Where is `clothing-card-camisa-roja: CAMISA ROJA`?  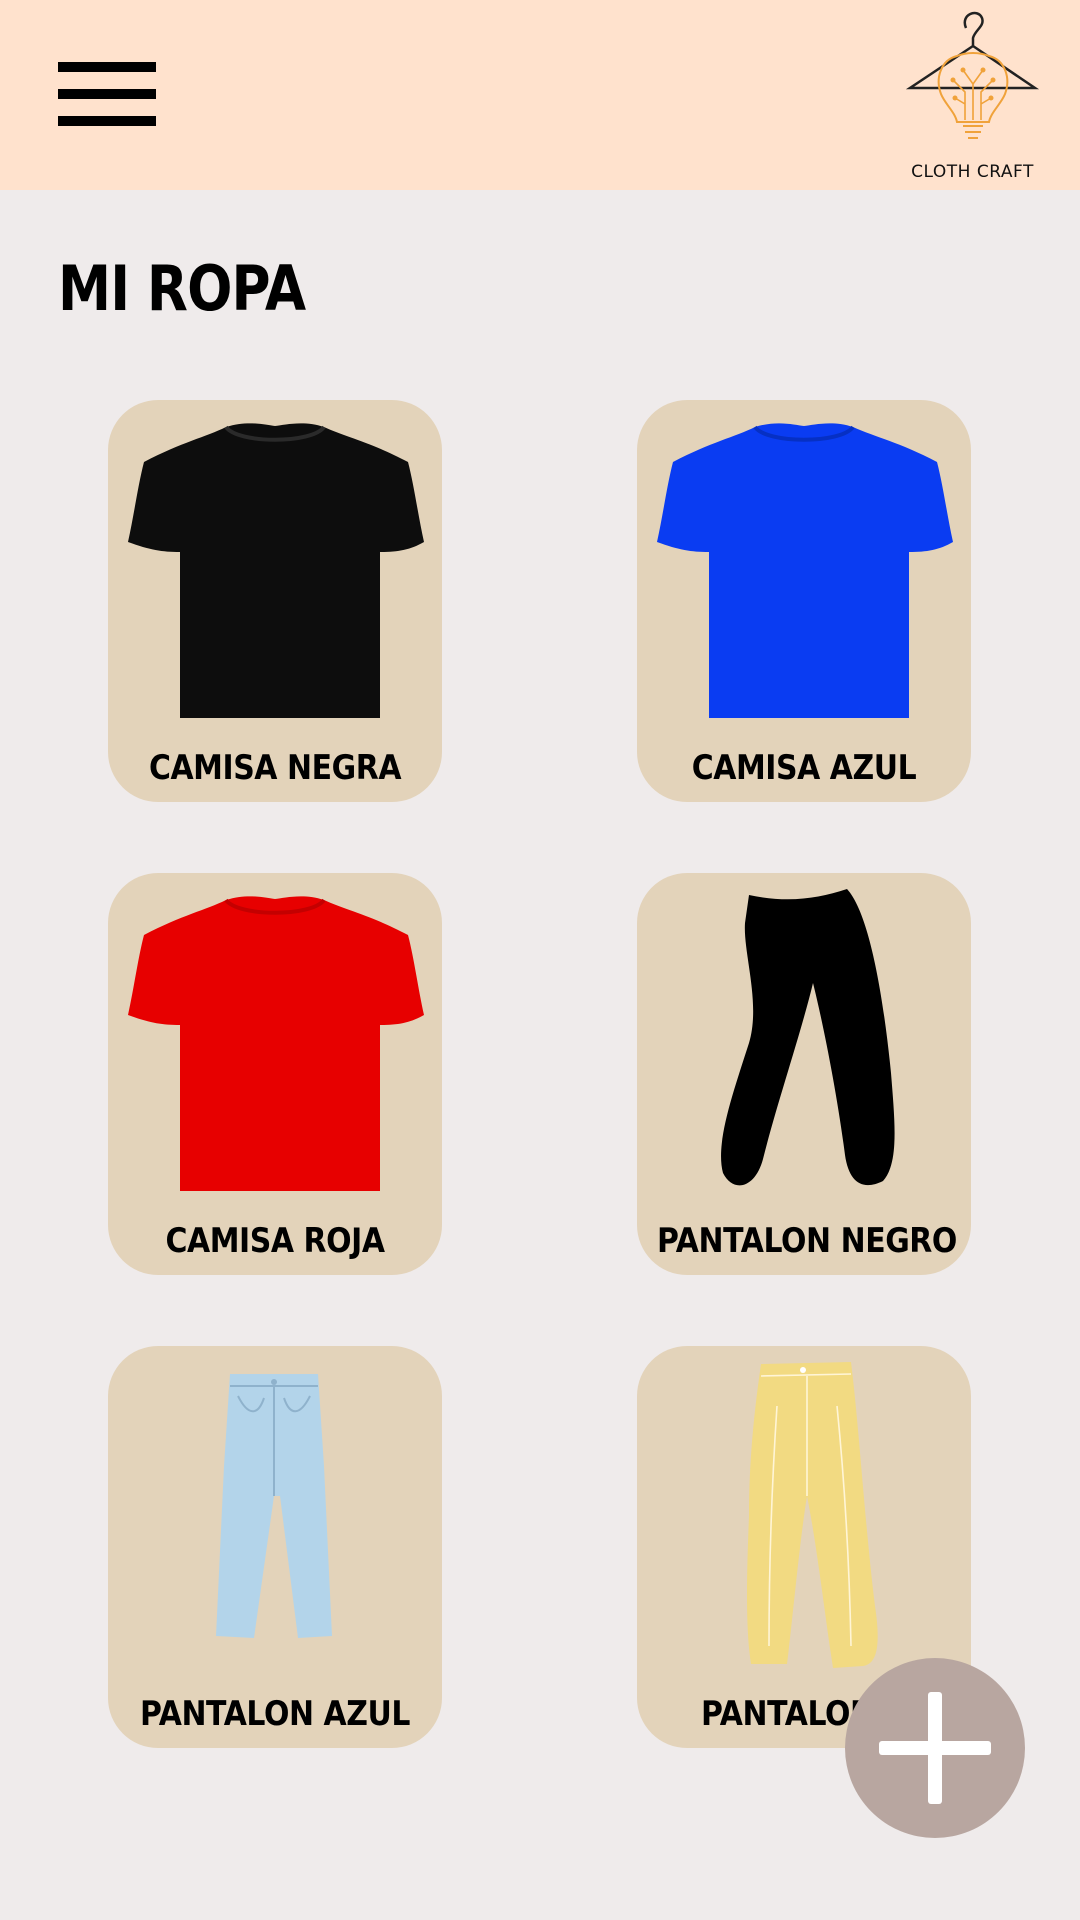 clothing-card-camisa-roja: CAMISA ROJA is located at coordinates (275, 1074).